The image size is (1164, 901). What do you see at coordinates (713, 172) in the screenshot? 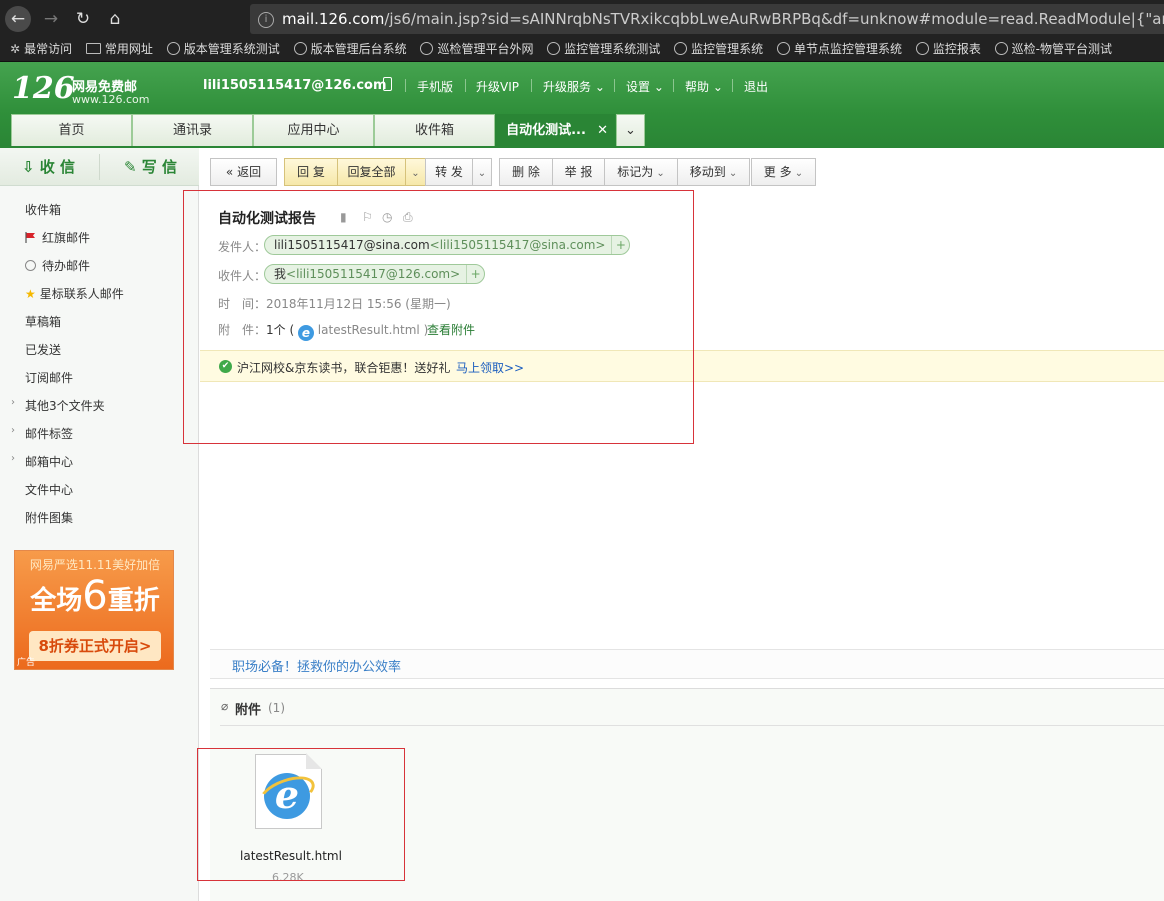
I see `move-to-button: 移动到 ⌄` at bounding box center [713, 172].